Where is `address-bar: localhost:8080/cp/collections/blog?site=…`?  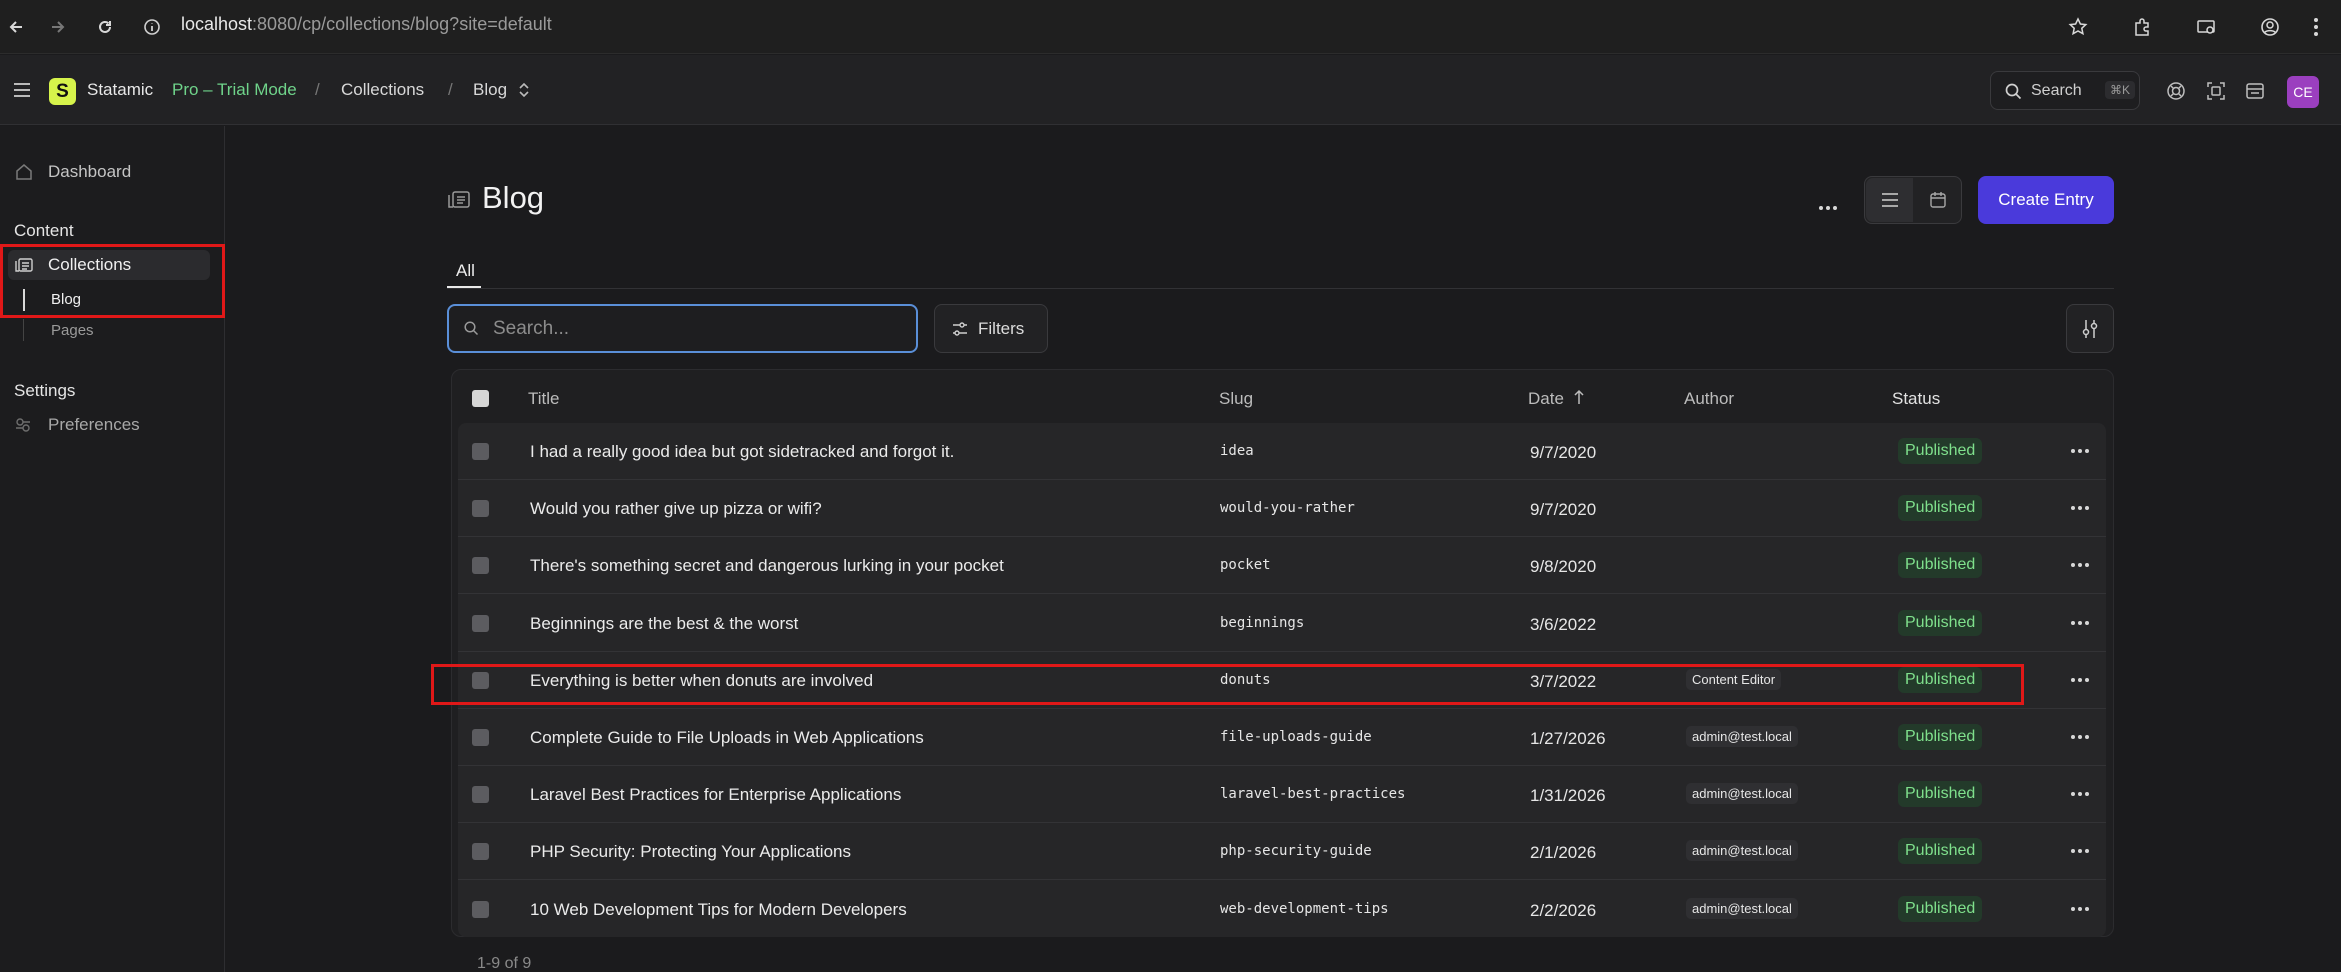 address-bar: localhost:8080/cp/collections/blog?site=… is located at coordinates (366, 24).